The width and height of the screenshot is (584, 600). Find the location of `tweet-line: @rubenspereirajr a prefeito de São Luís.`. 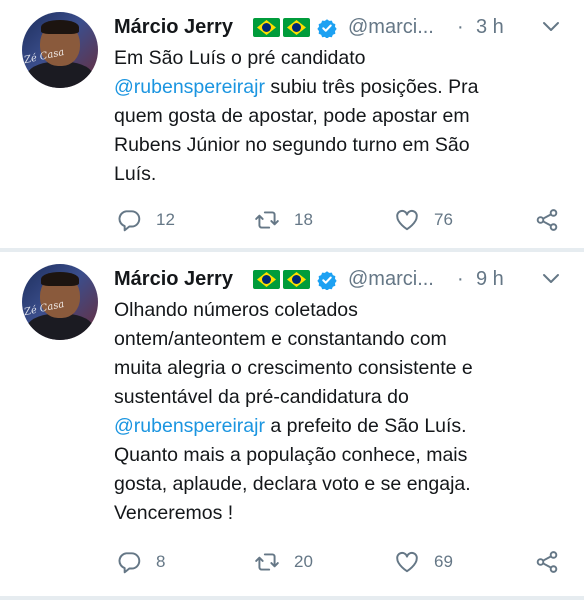

tweet-line: @rubenspereirajr a prefeito de São Luís. is located at coordinates (334, 426).